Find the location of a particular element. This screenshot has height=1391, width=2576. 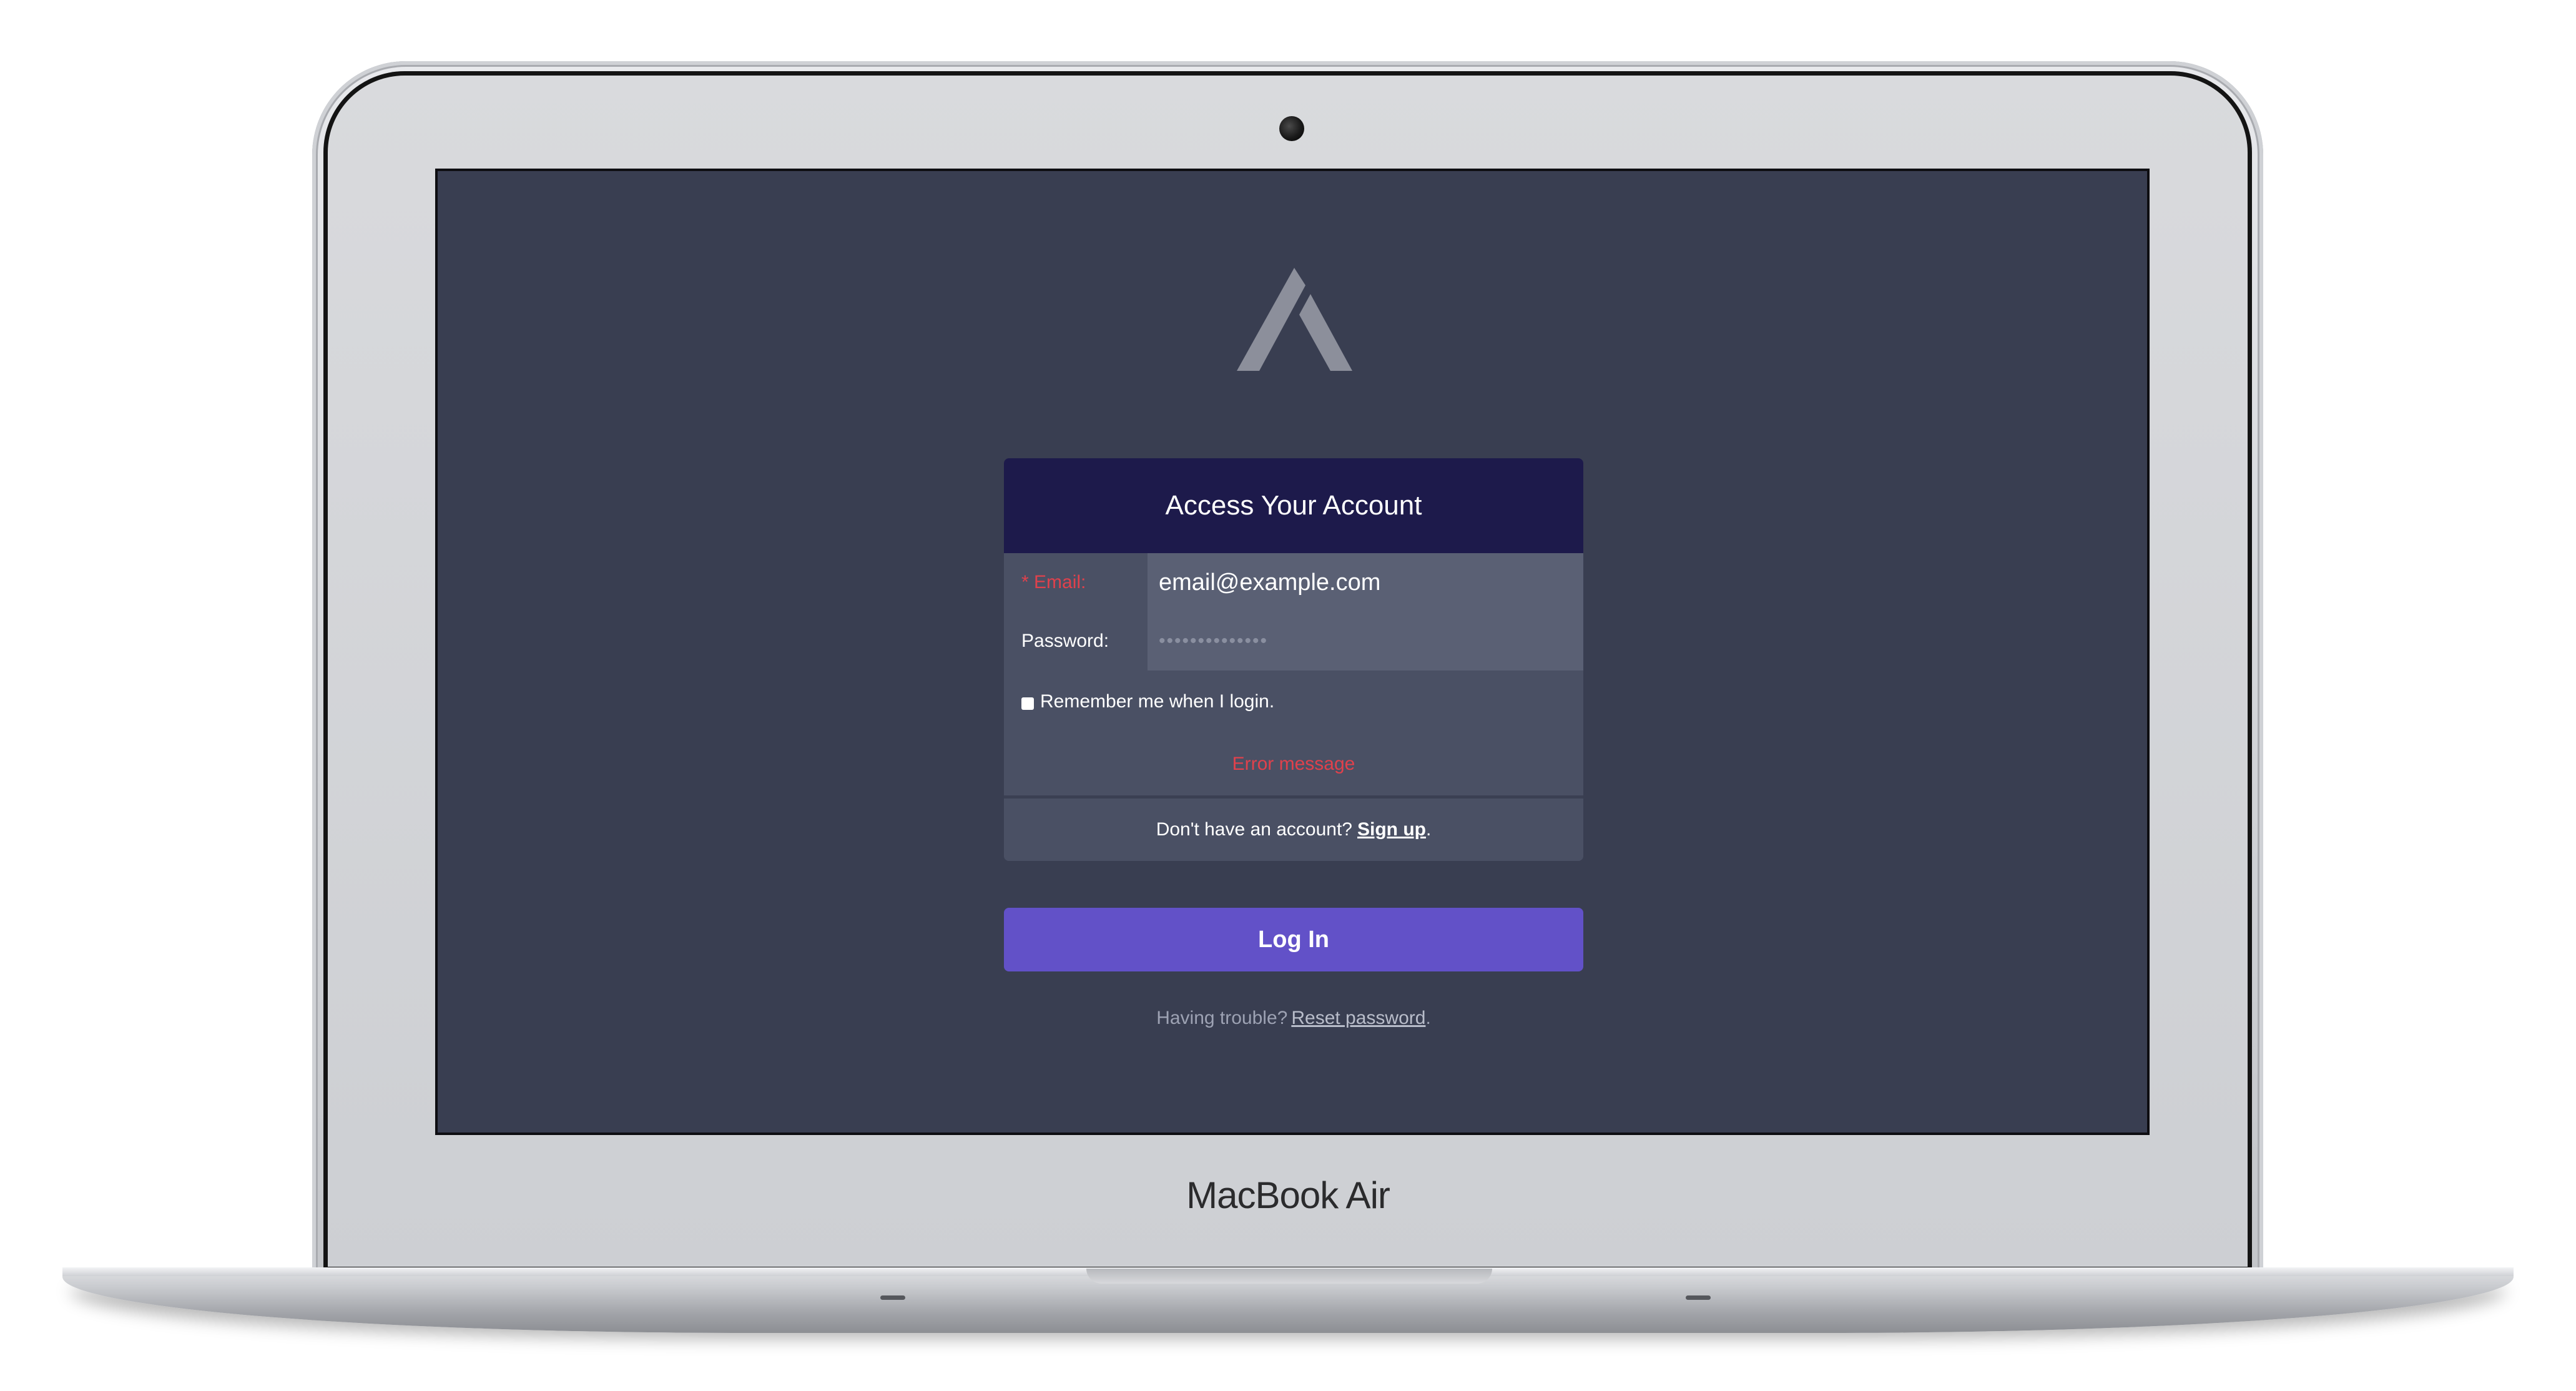

remember-me-label: Remember me when I login. is located at coordinates (1157, 701).